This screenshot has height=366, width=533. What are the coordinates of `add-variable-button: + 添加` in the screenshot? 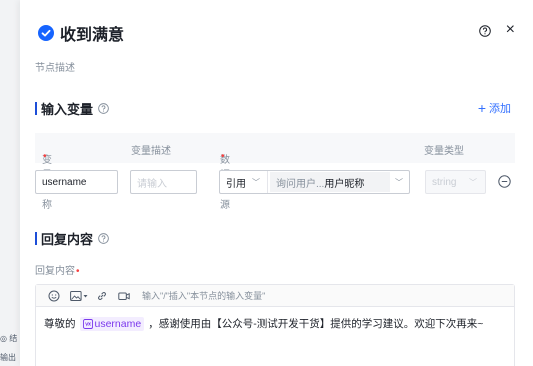 It's located at (494, 108).